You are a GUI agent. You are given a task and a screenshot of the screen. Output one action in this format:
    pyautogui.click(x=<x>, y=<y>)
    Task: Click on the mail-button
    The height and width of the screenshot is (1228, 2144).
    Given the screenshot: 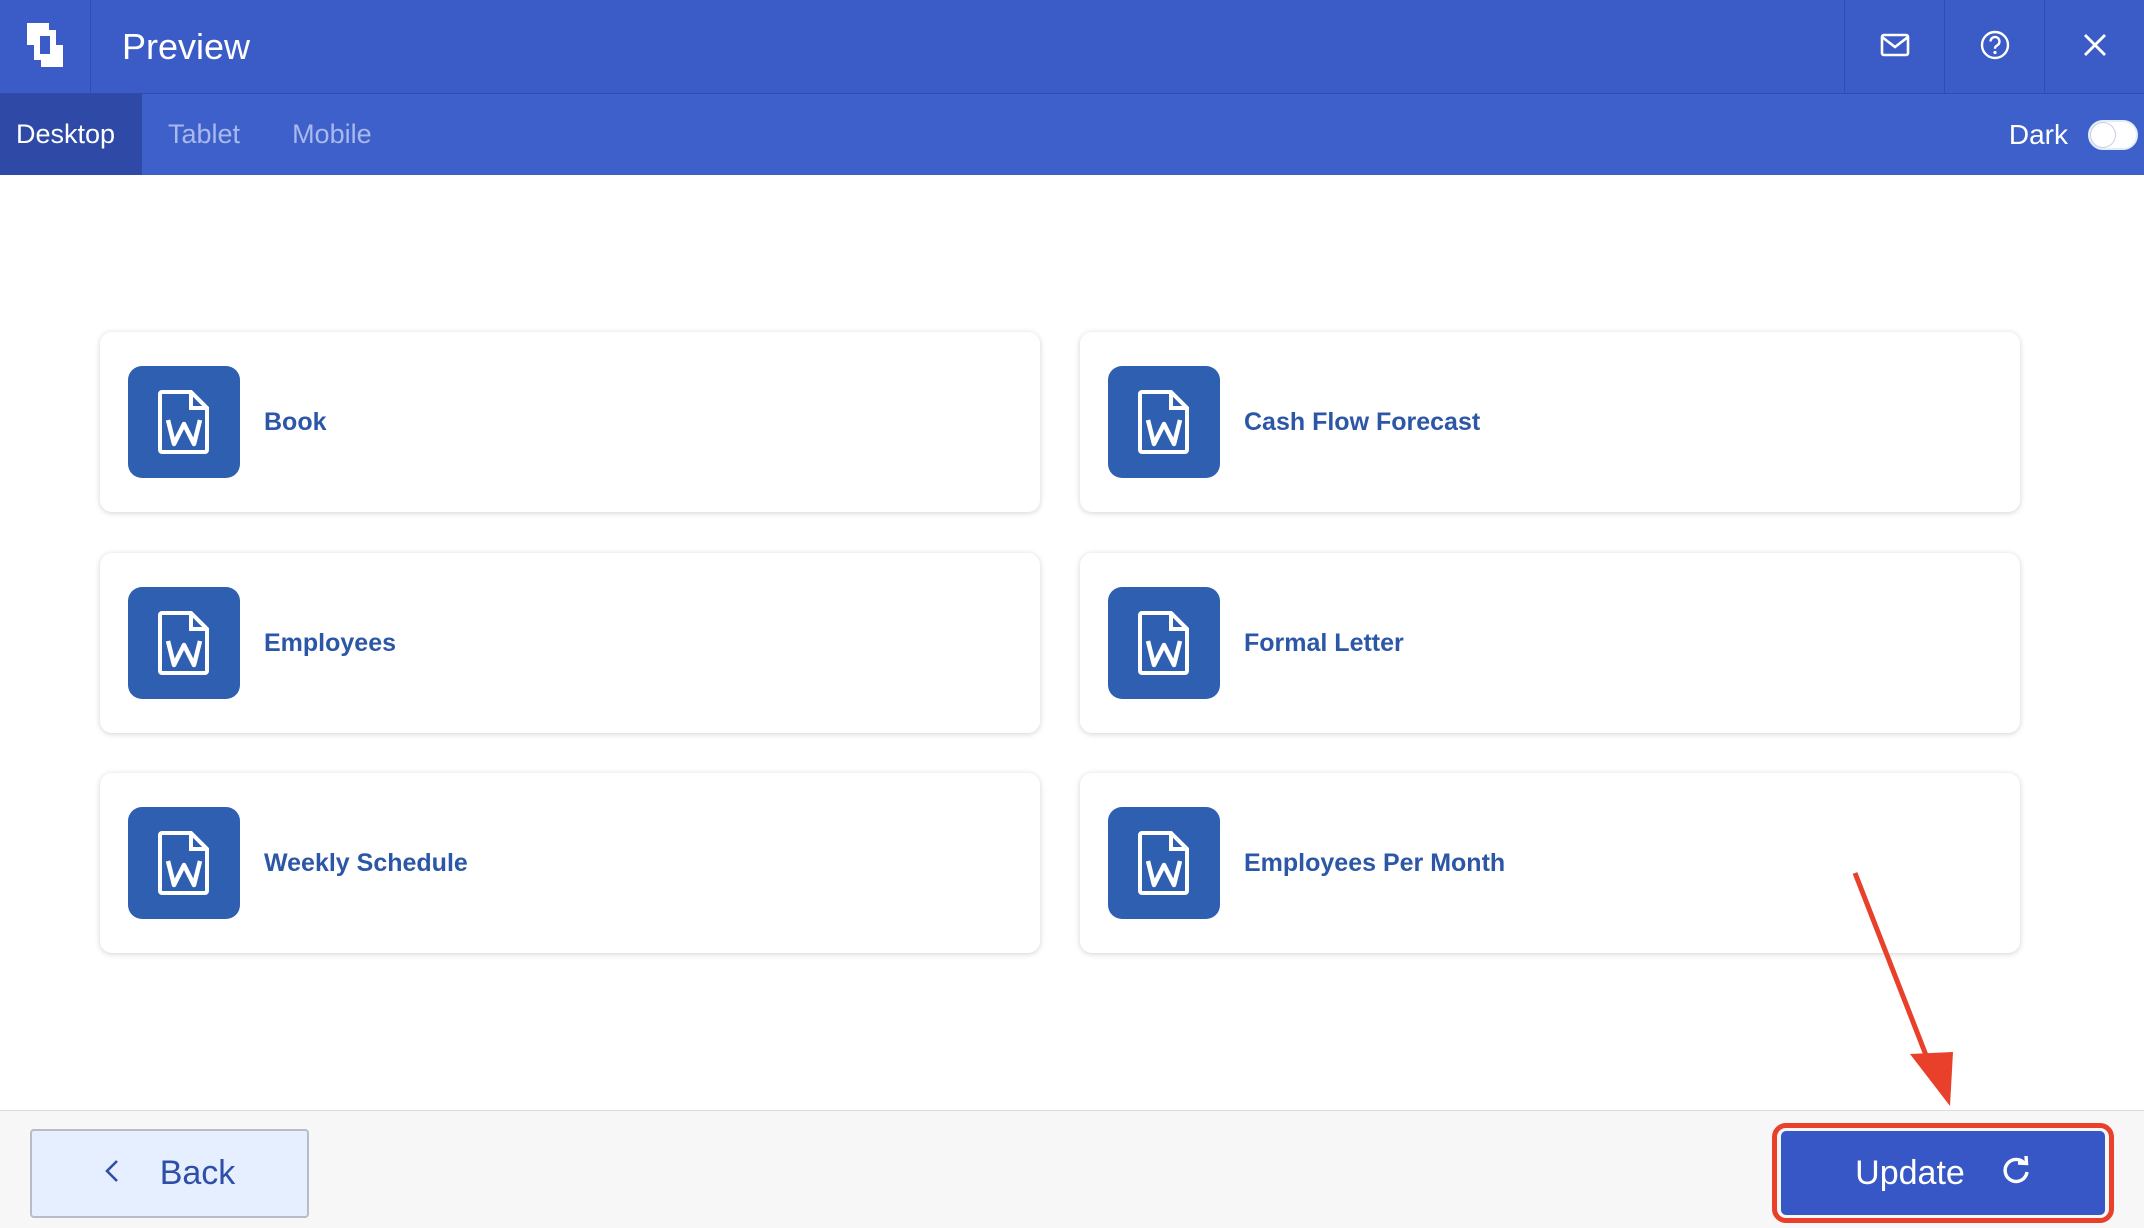 What is the action you would take?
    pyautogui.click(x=1894, y=47)
    